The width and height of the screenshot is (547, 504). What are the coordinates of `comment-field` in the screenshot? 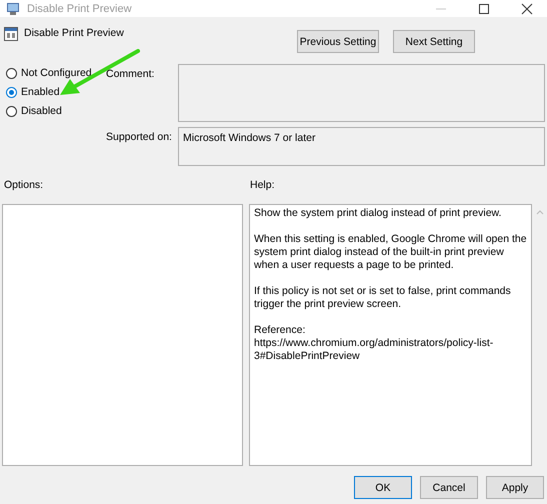 It's located at (361, 93).